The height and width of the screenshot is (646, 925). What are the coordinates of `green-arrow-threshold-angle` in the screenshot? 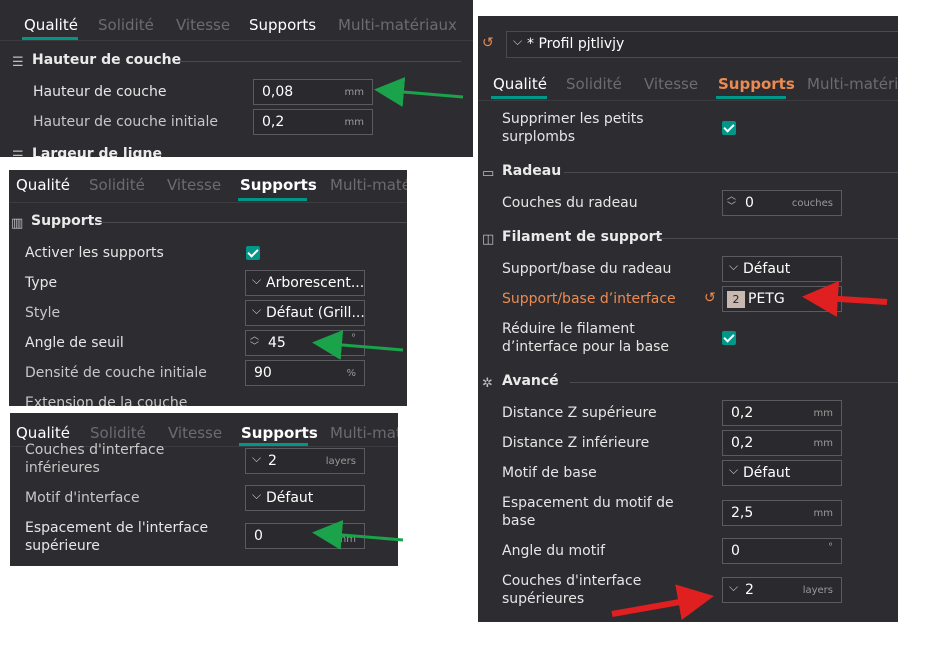 It's located at (358, 345).